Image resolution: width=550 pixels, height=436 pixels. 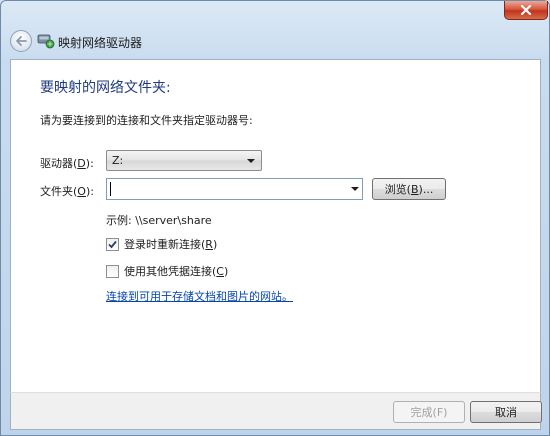 What do you see at coordinates (67, 163) in the screenshot?
I see `drive-label: 驱动器(D):` at bounding box center [67, 163].